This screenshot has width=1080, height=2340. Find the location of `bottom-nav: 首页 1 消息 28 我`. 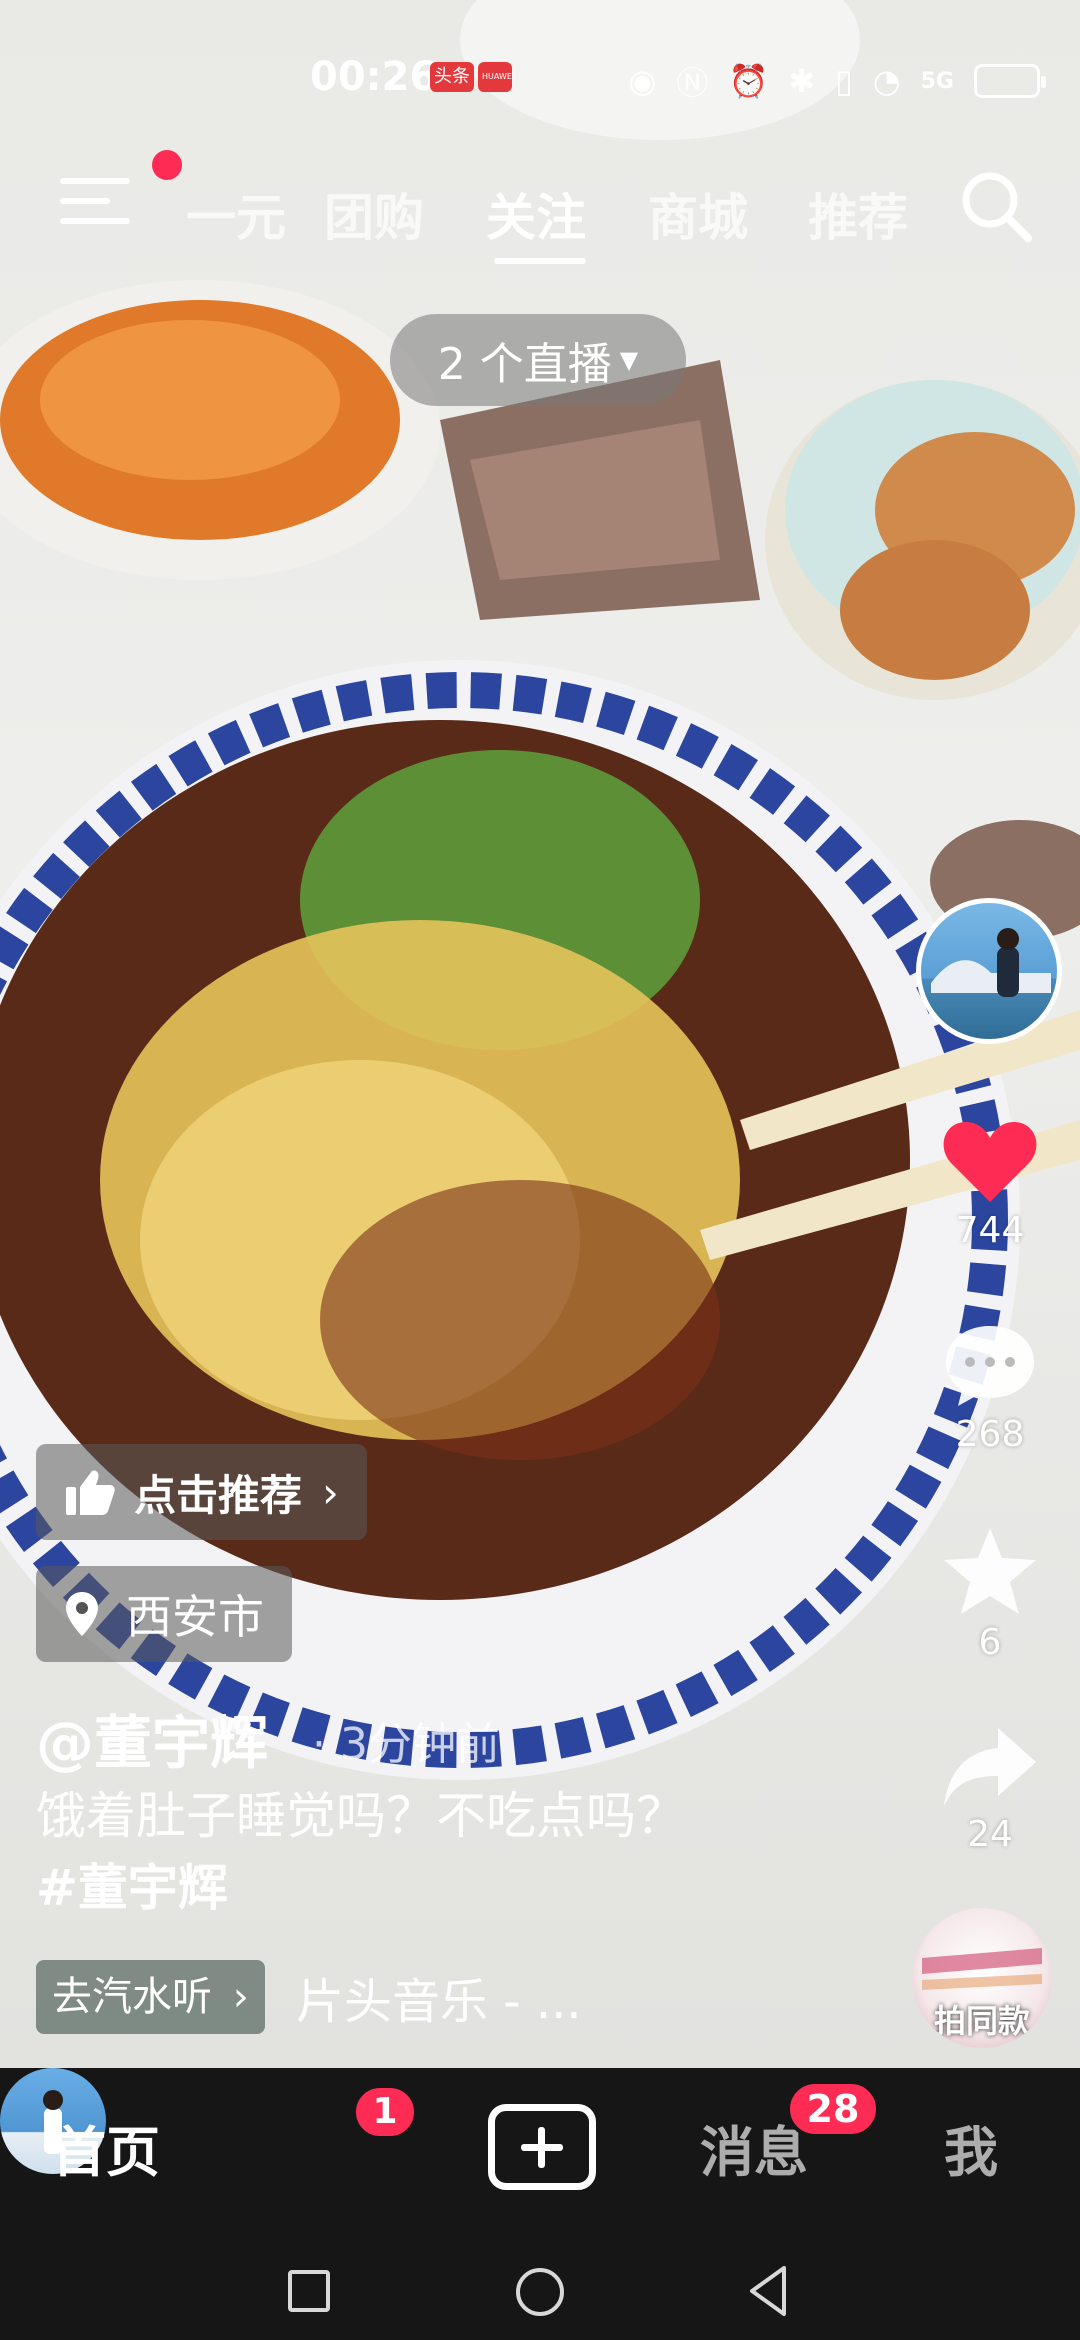

bottom-nav: 首页 1 消息 28 我 is located at coordinates (540, 2148).